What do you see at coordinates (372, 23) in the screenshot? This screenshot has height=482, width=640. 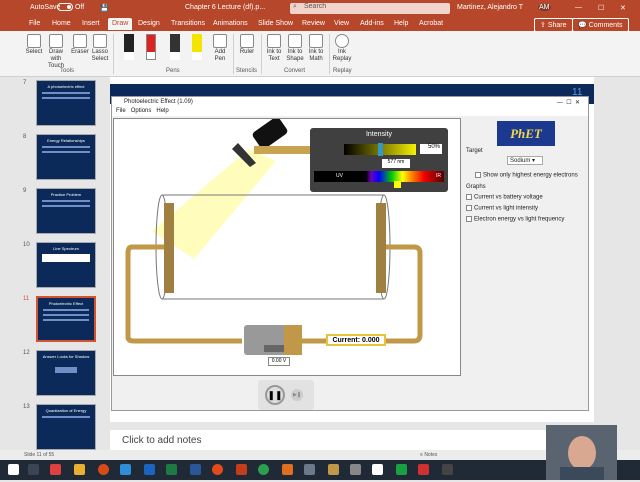 I see `tab-add-ins: Add-ins` at bounding box center [372, 23].